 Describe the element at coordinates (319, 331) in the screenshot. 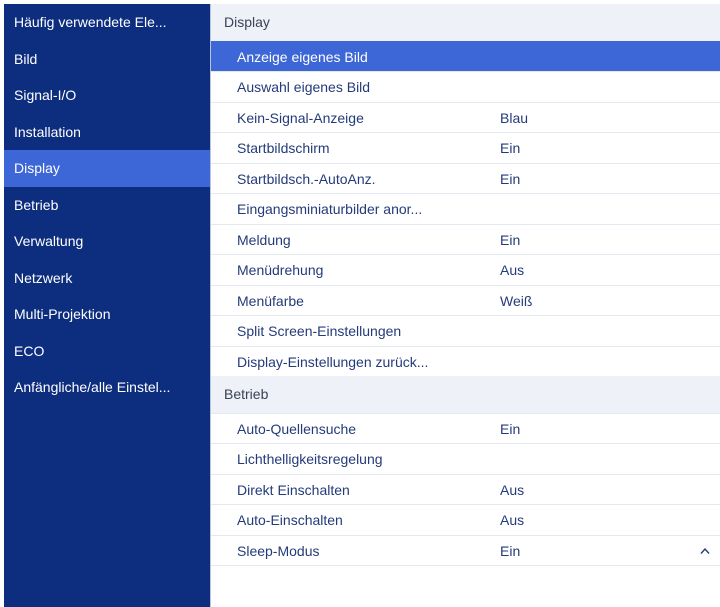

I see `row-label: Split Screen-Einstellungen` at that location.